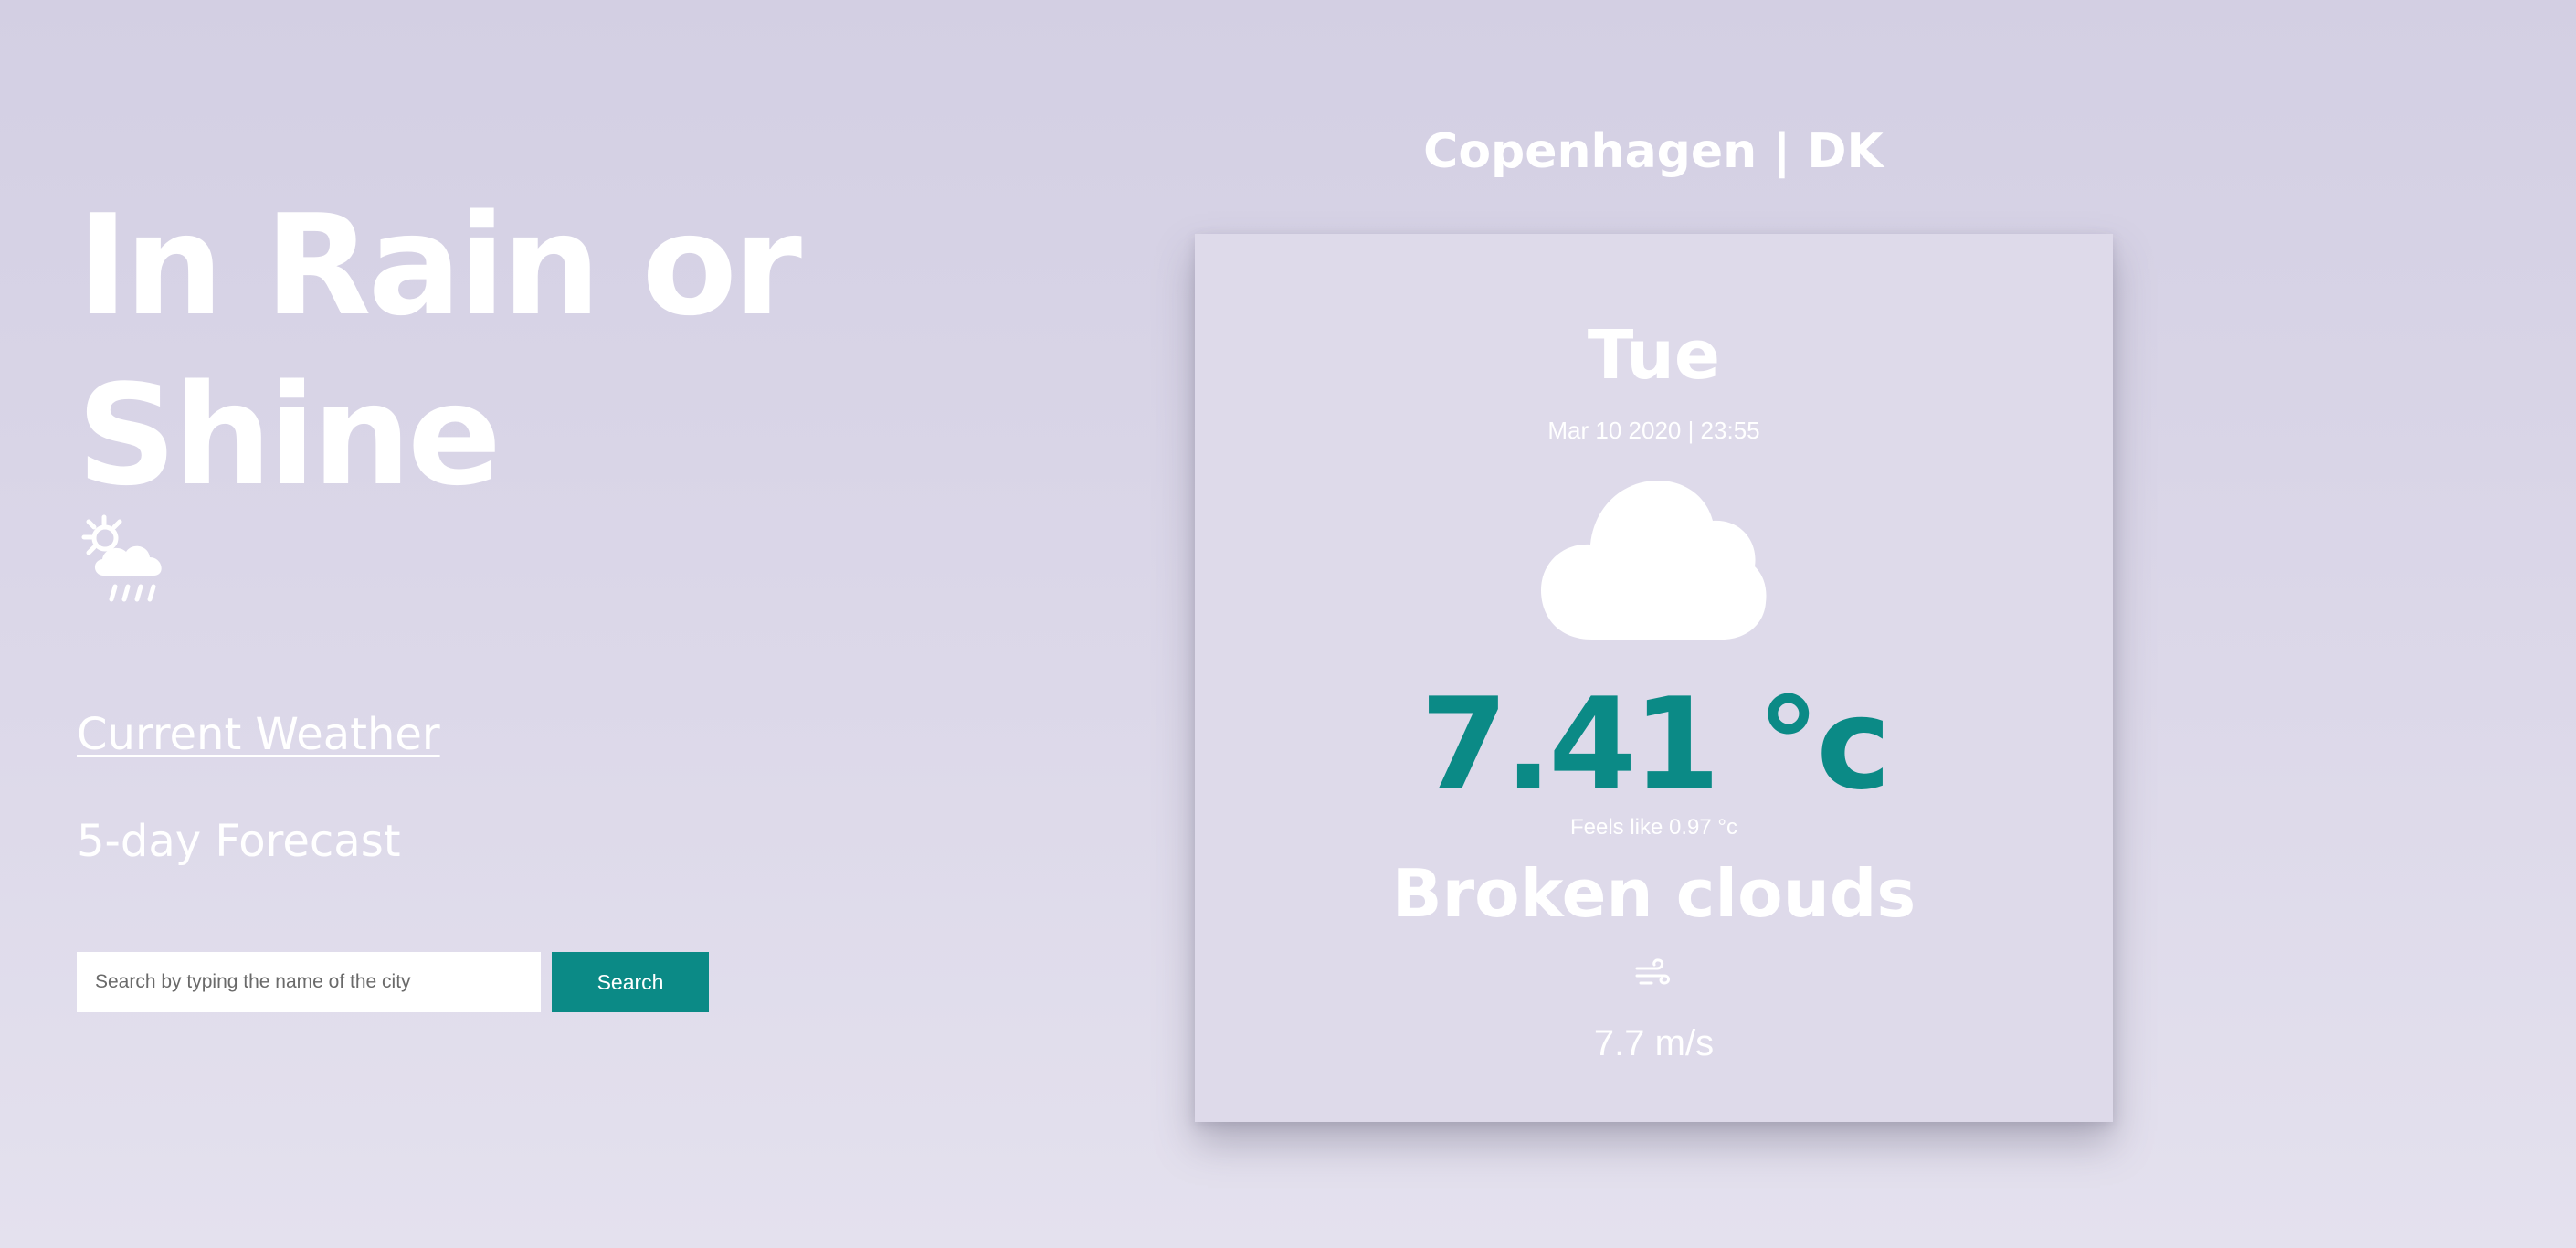 The width and height of the screenshot is (2576, 1248). What do you see at coordinates (1655, 745) in the screenshot?
I see `temperature-value: 7.41 °c` at bounding box center [1655, 745].